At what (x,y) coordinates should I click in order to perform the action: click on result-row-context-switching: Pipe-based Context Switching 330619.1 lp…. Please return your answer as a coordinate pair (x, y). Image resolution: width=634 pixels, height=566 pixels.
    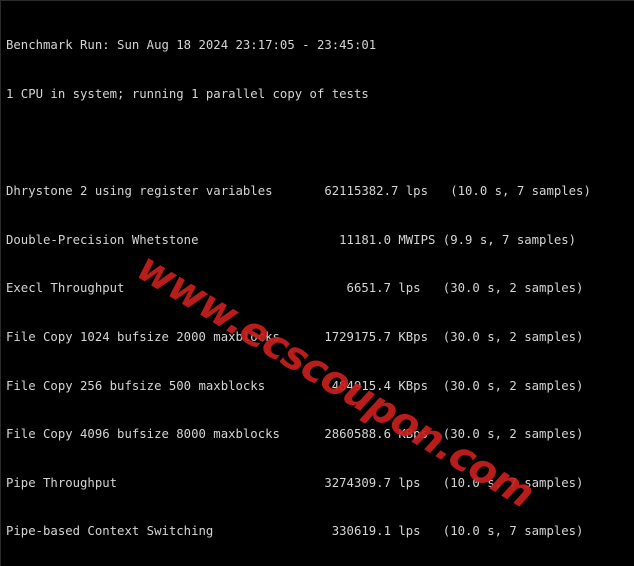
    Looking at the image, I should click on (295, 531).